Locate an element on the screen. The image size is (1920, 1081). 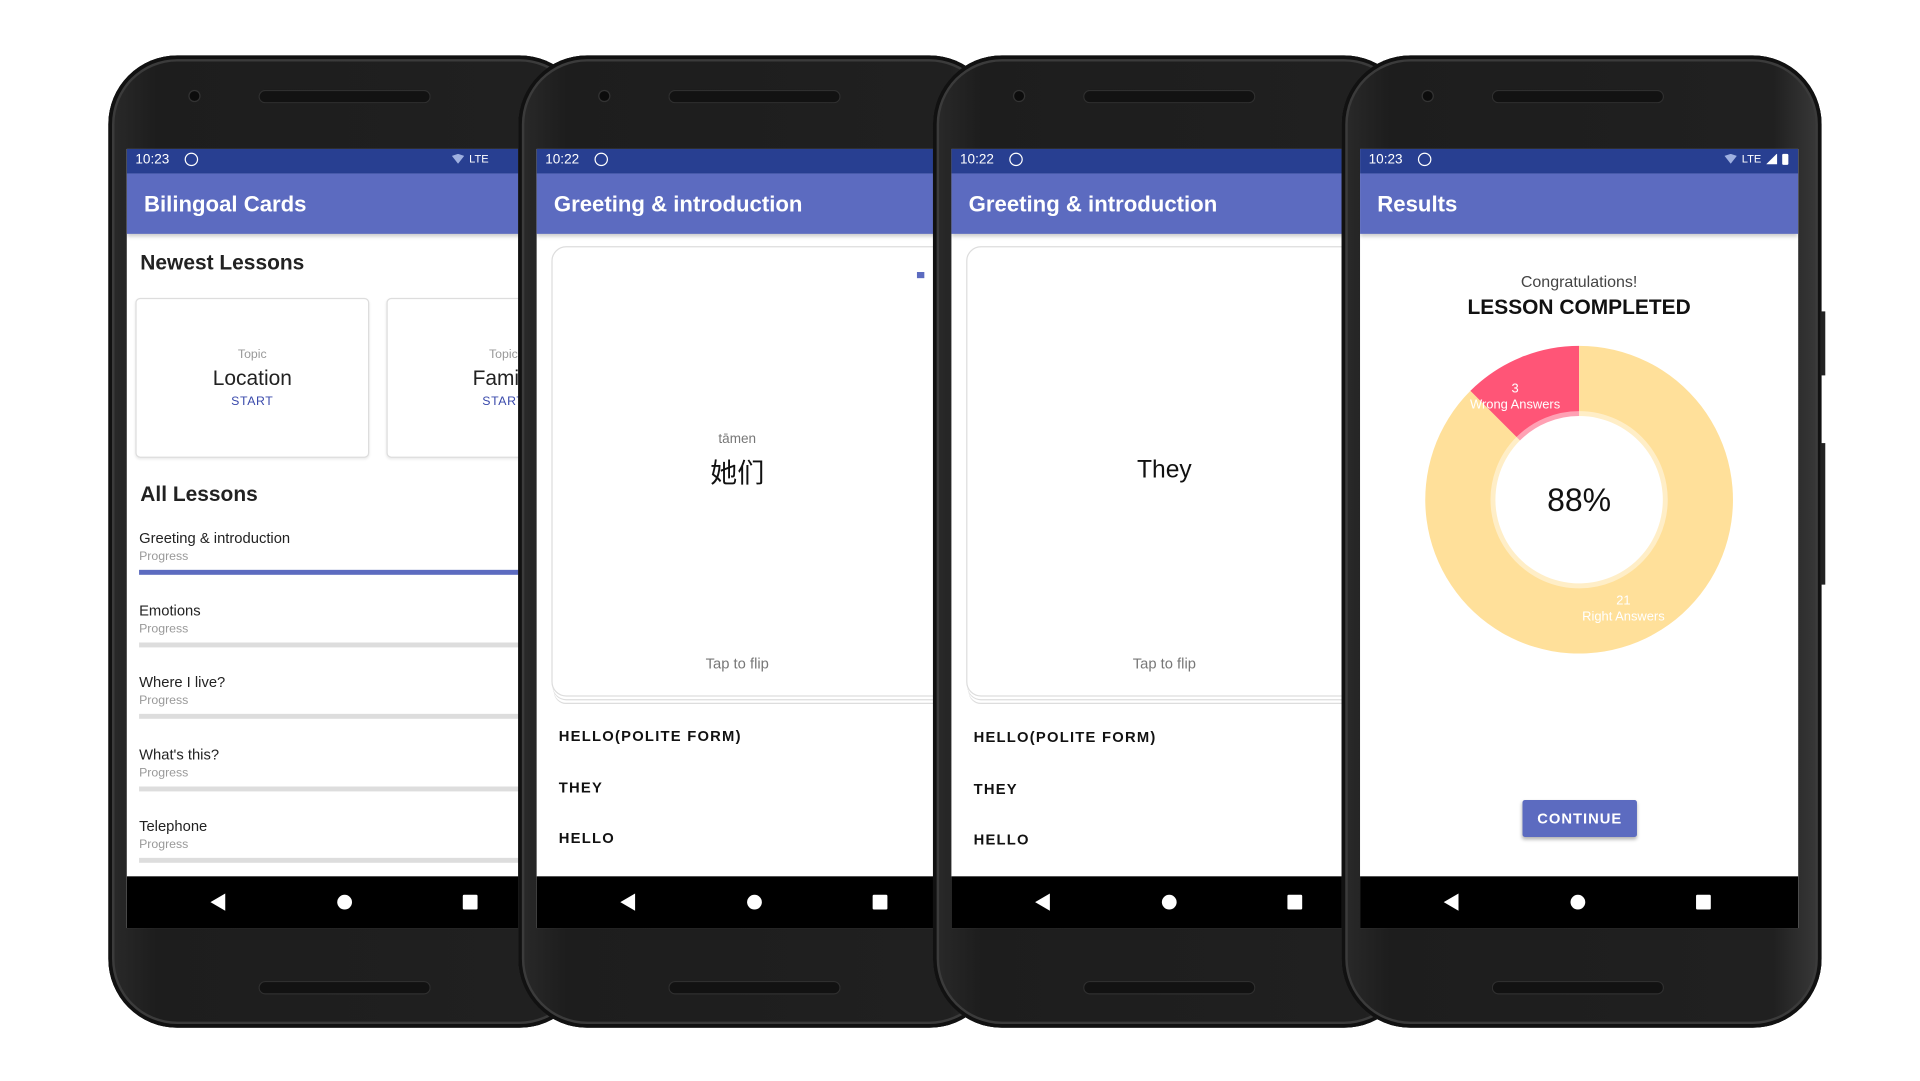
power-button is located at coordinates (1823, 343).